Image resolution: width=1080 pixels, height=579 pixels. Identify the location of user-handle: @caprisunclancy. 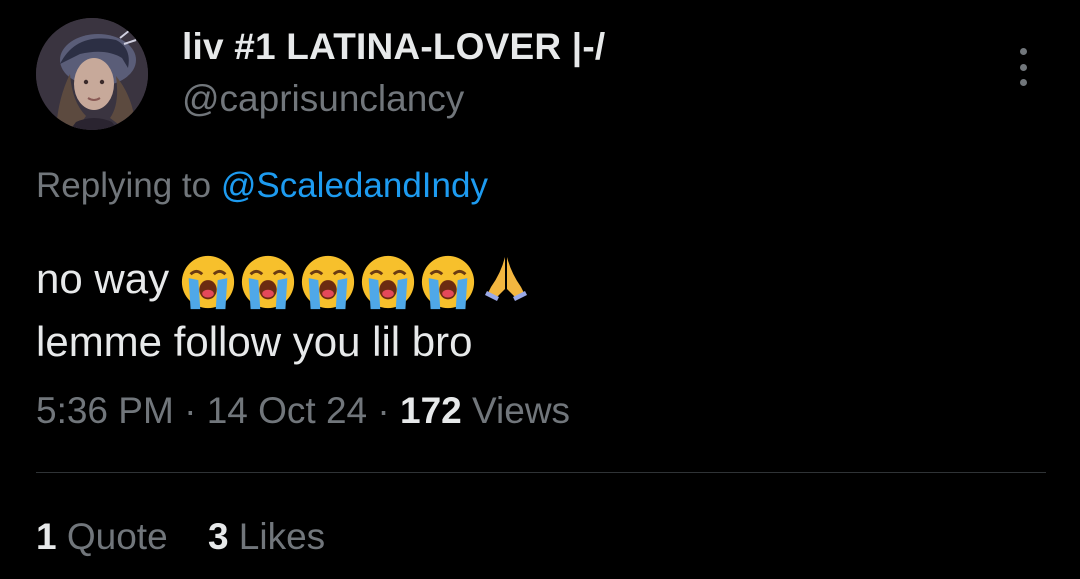
(323, 99).